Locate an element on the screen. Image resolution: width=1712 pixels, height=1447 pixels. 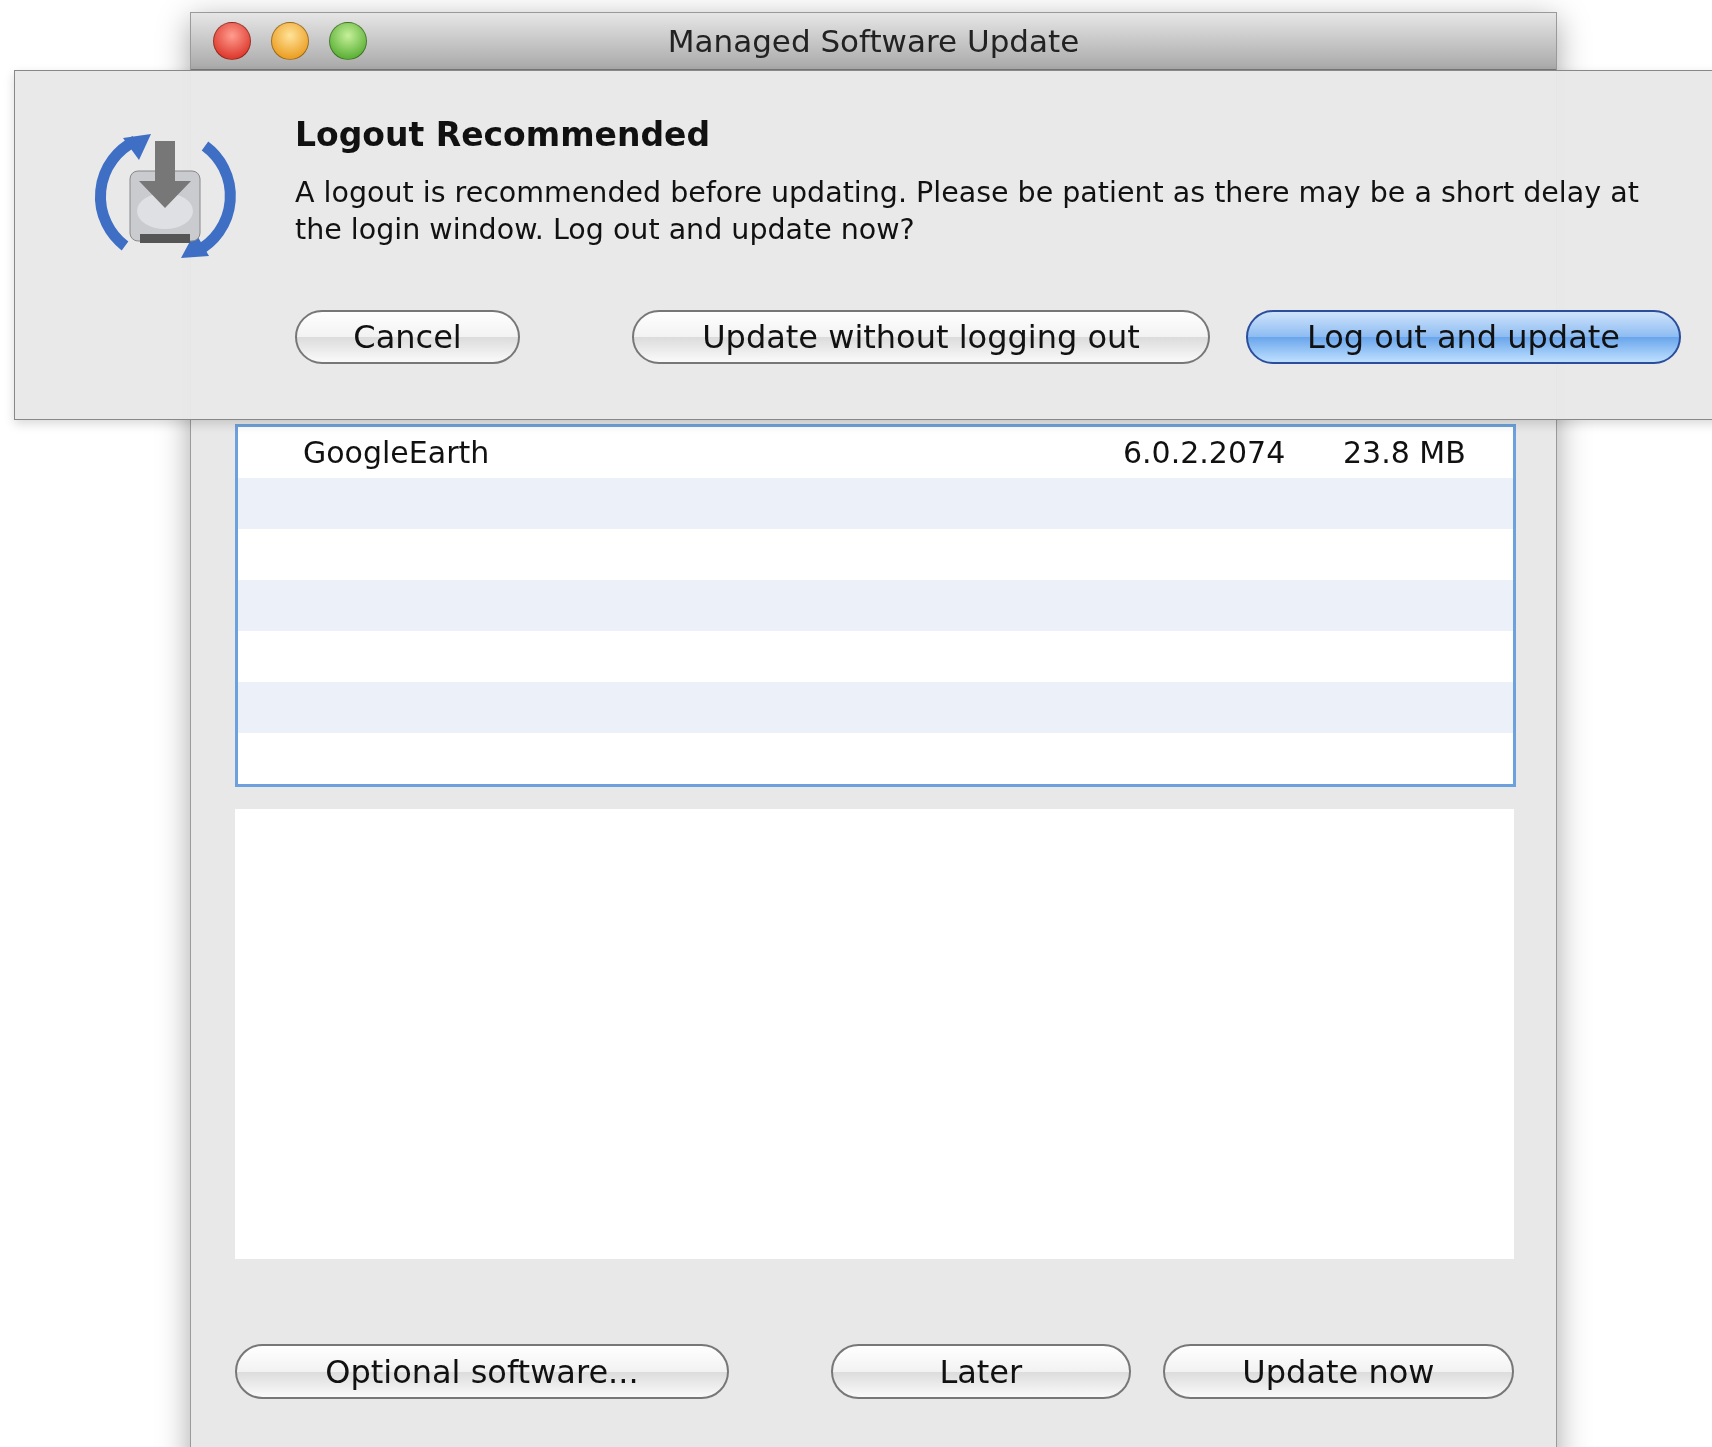
minimize-button is located at coordinates (290, 41).